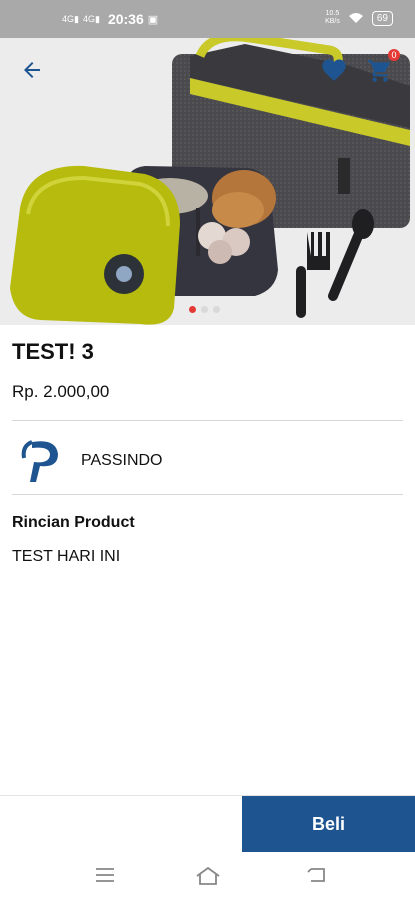  Describe the element at coordinates (88, 18) in the screenshot. I see `signal-2-label: 4G` at that location.